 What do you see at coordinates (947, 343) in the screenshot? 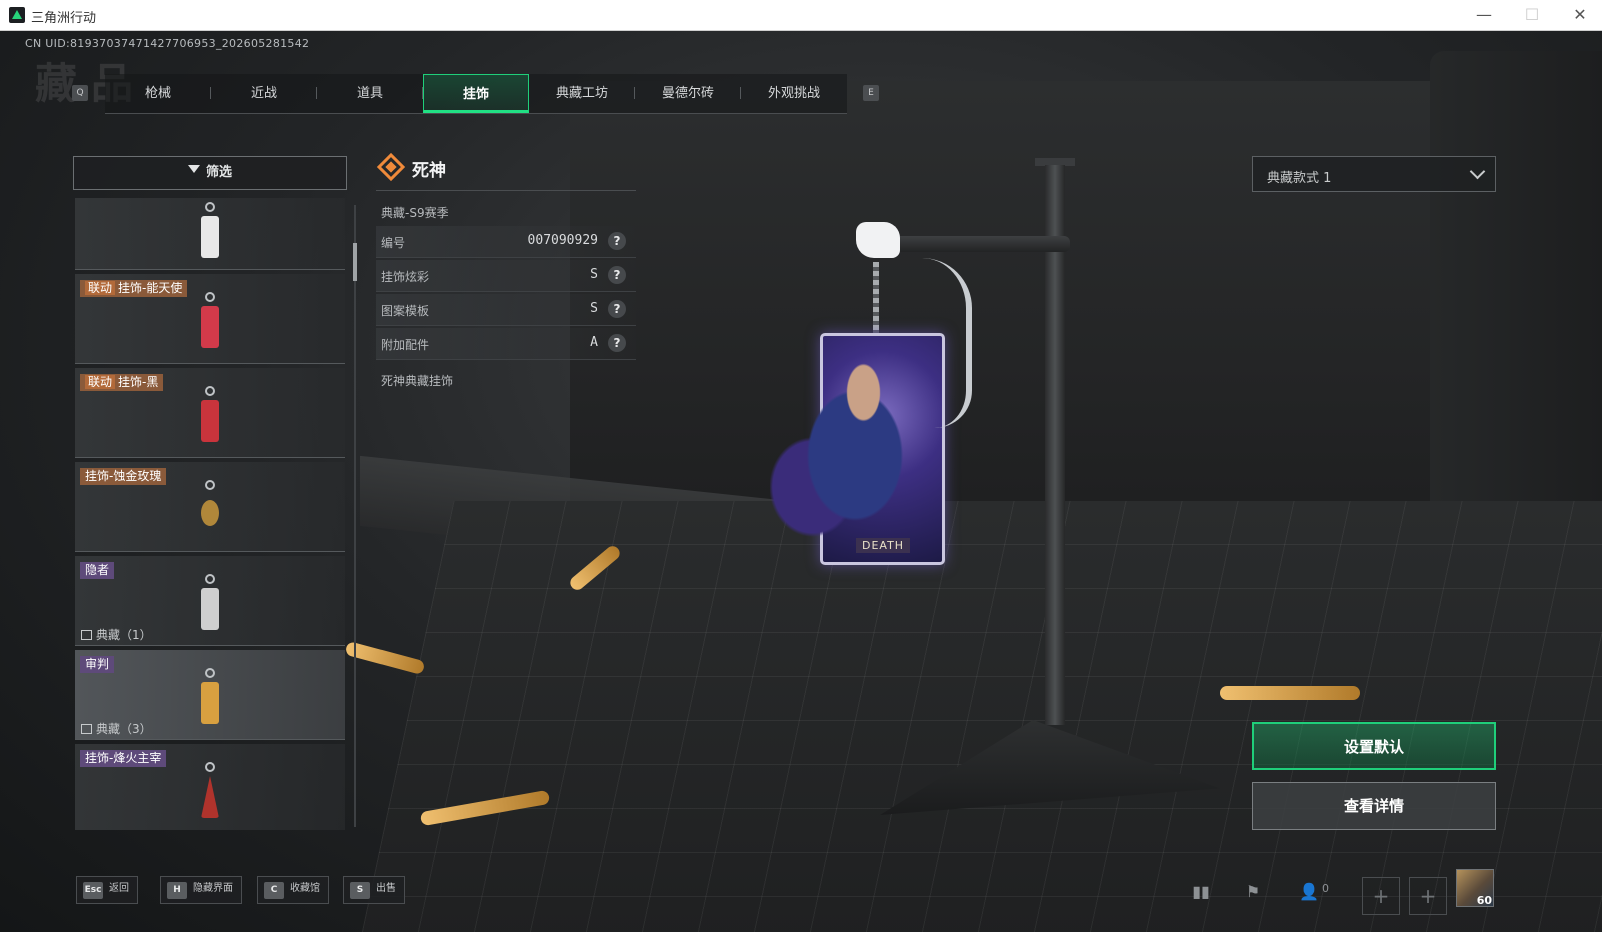
I see `scythe-blade` at bounding box center [947, 343].